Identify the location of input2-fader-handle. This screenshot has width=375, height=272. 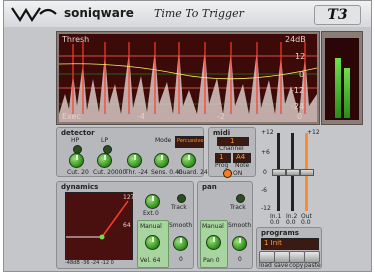
(293, 172).